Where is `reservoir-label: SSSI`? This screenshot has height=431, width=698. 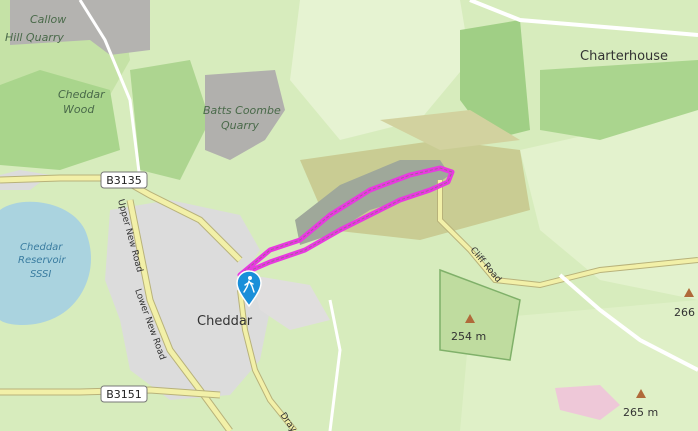 reservoir-label: SSSI is located at coordinates (40, 274).